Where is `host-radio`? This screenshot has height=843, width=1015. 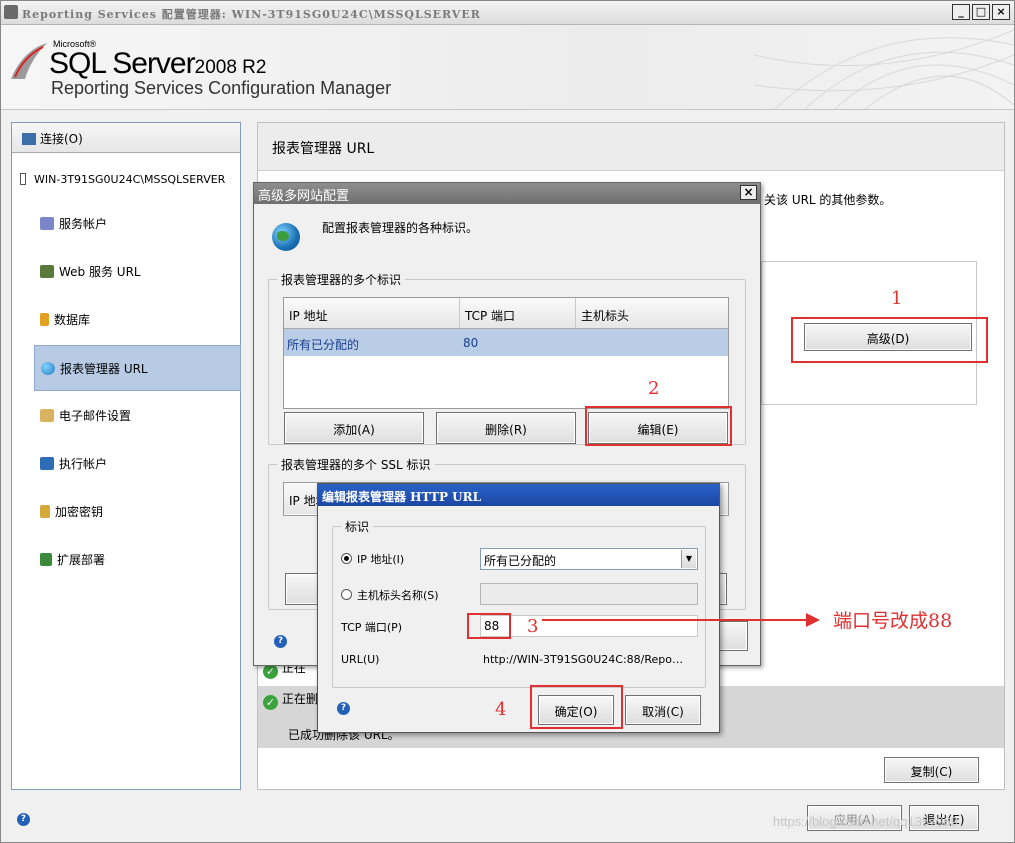 host-radio is located at coordinates (346, 594).